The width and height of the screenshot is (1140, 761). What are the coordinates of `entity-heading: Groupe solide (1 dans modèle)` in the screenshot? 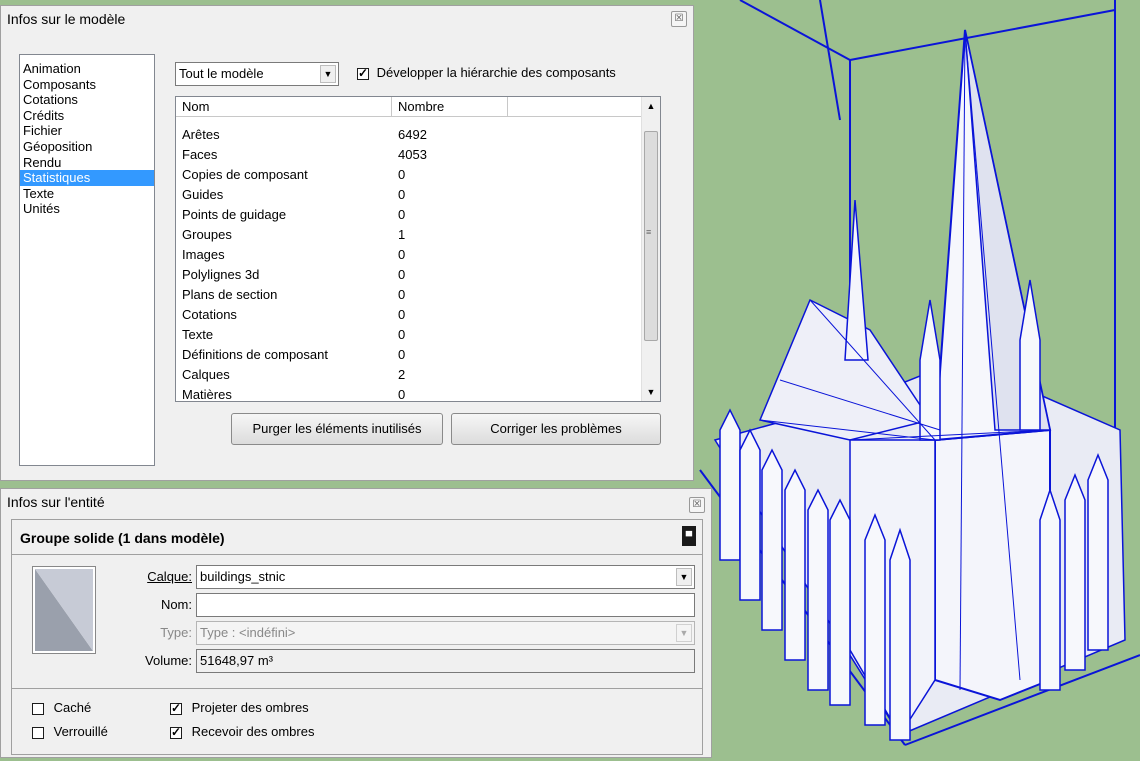 It's located at (122, 538).